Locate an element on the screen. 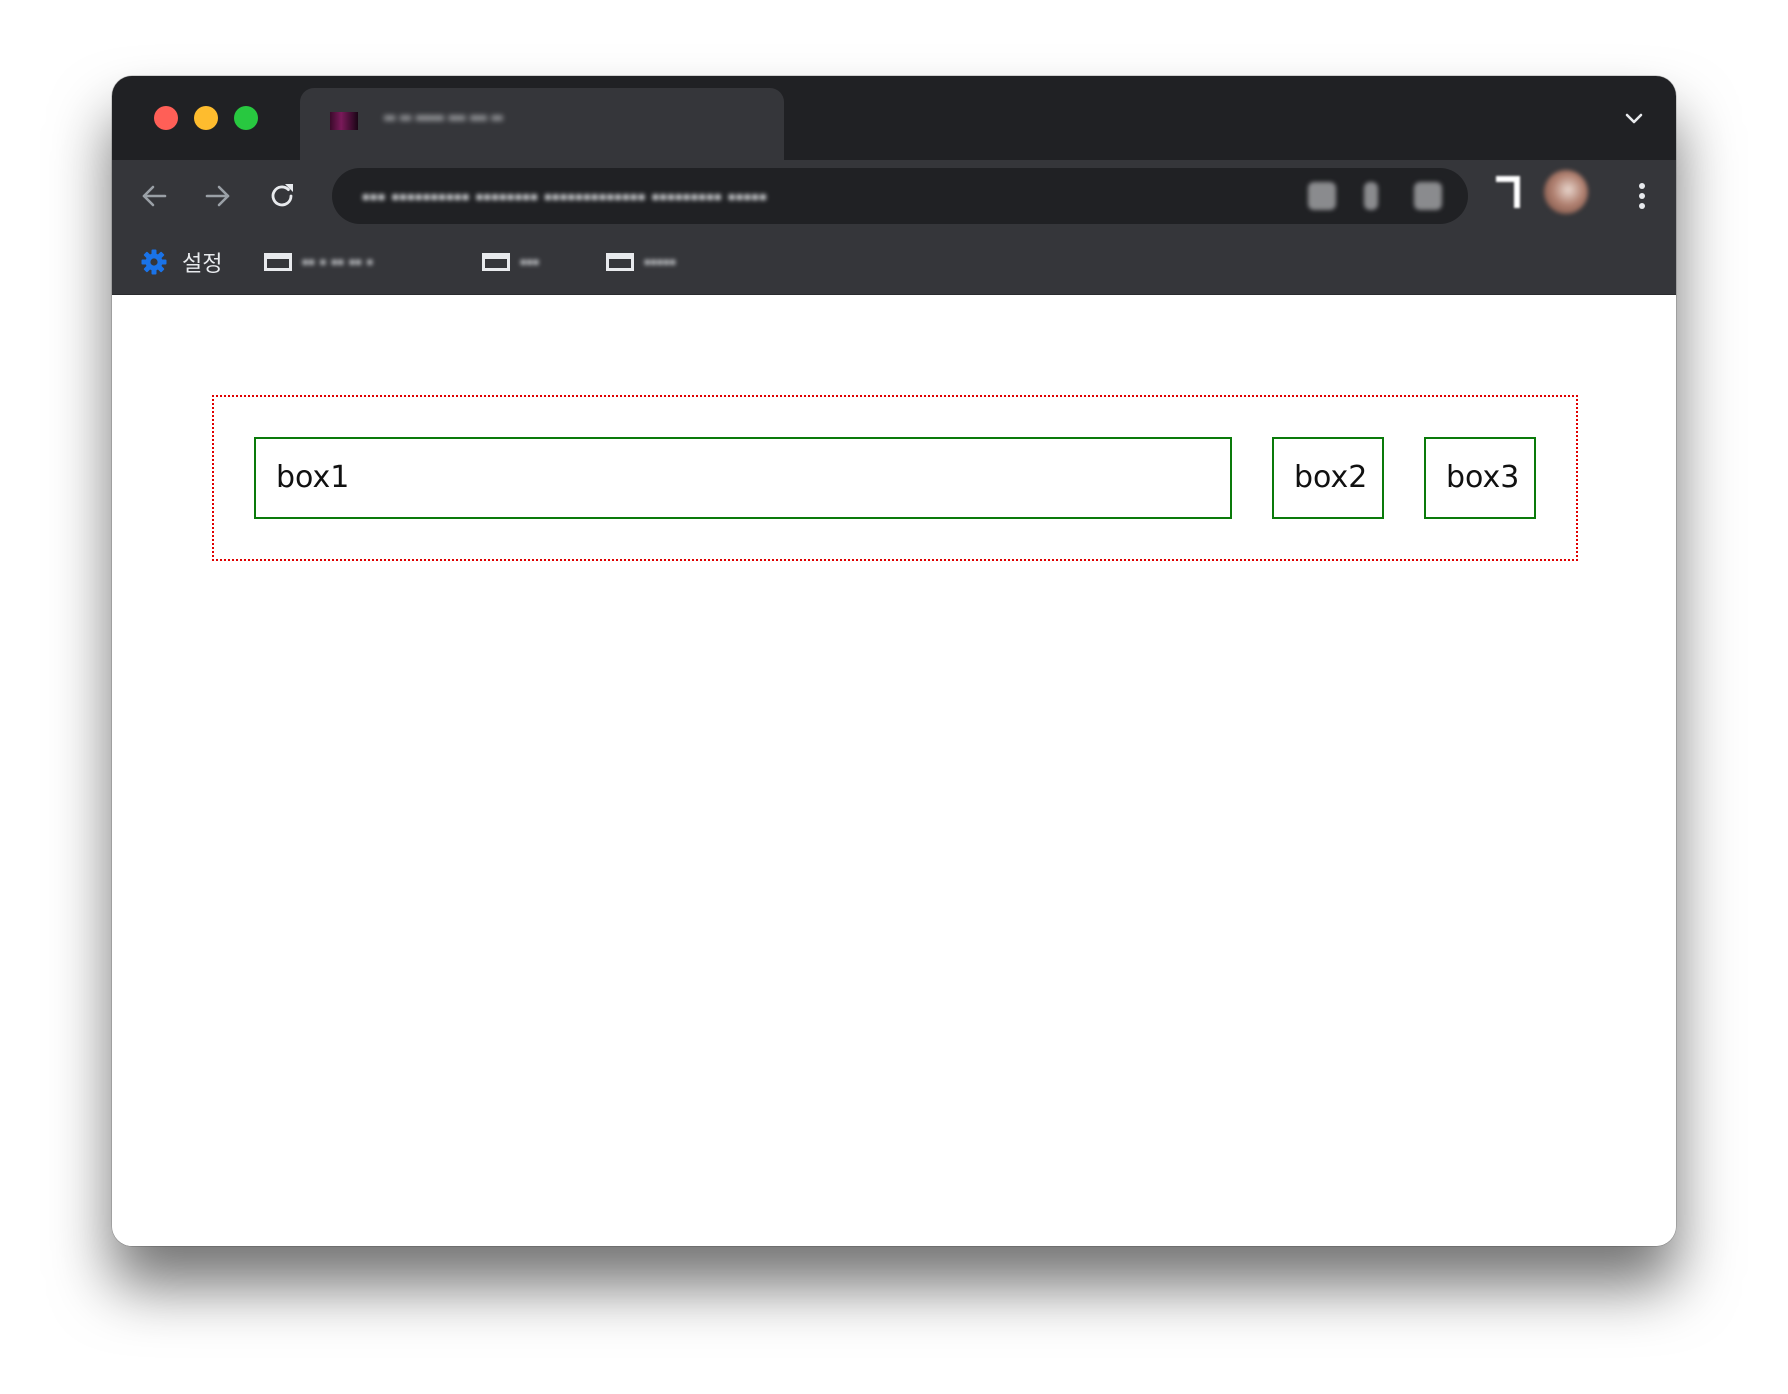 This screenshot has height=1394, width=1788. bookmark-label: 설정 is located at coordinates (202, 263).